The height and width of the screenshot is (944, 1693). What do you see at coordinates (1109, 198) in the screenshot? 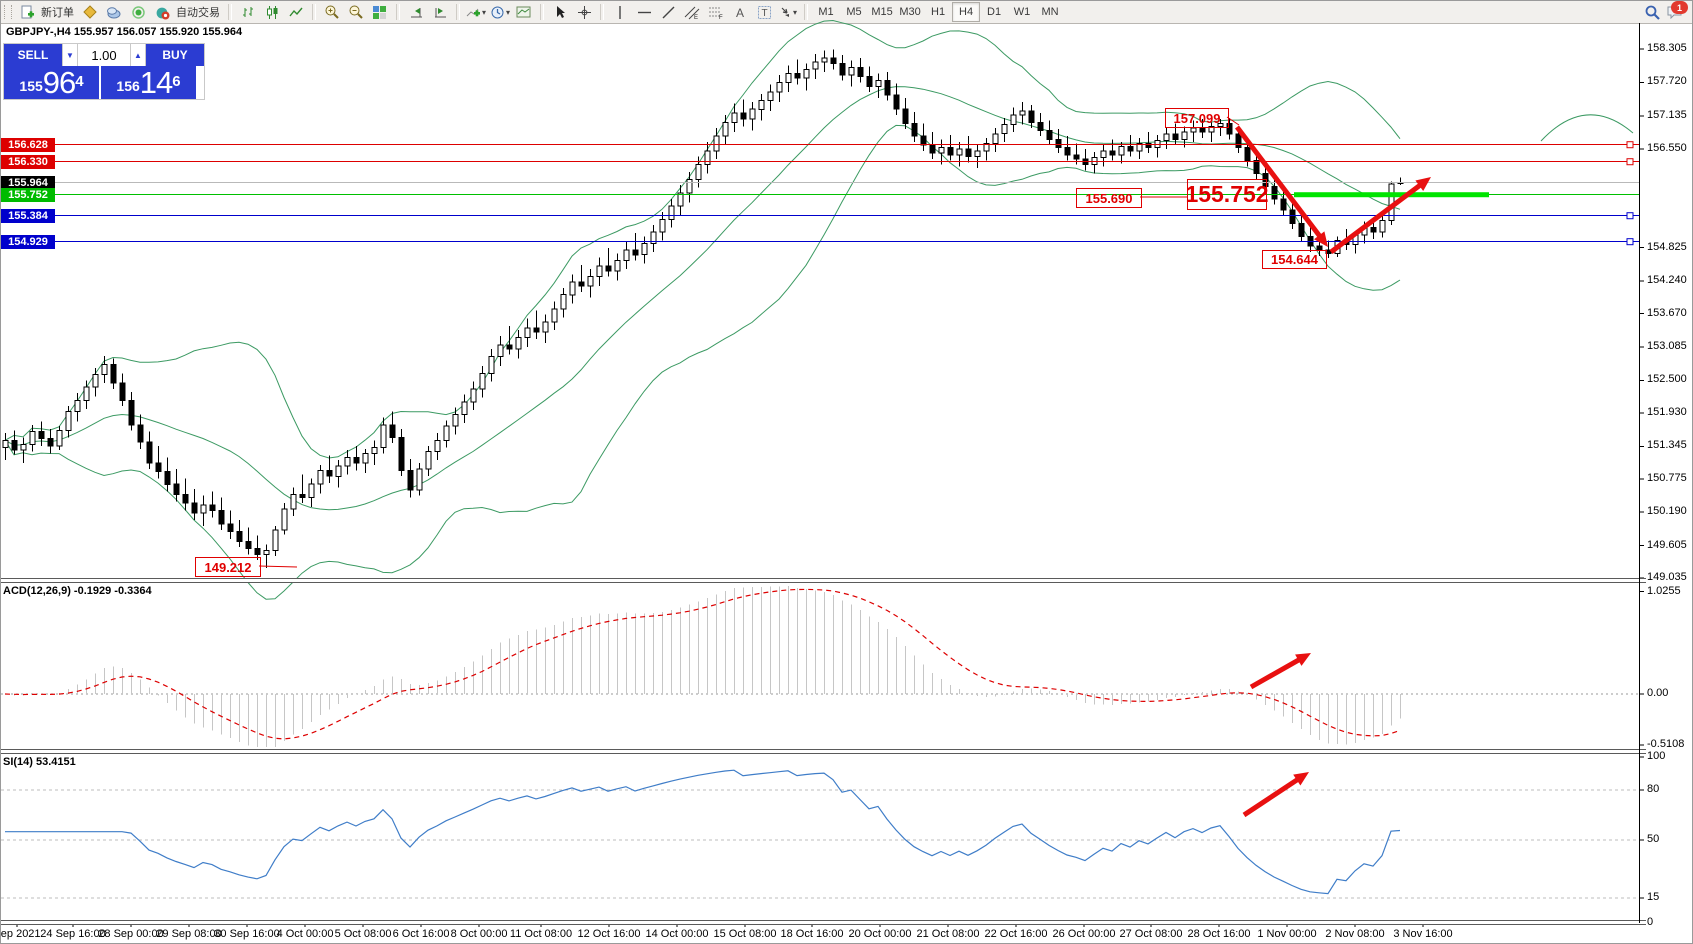
I see `annotation-155.690: 155.690` at bounding box center [1109, 198].